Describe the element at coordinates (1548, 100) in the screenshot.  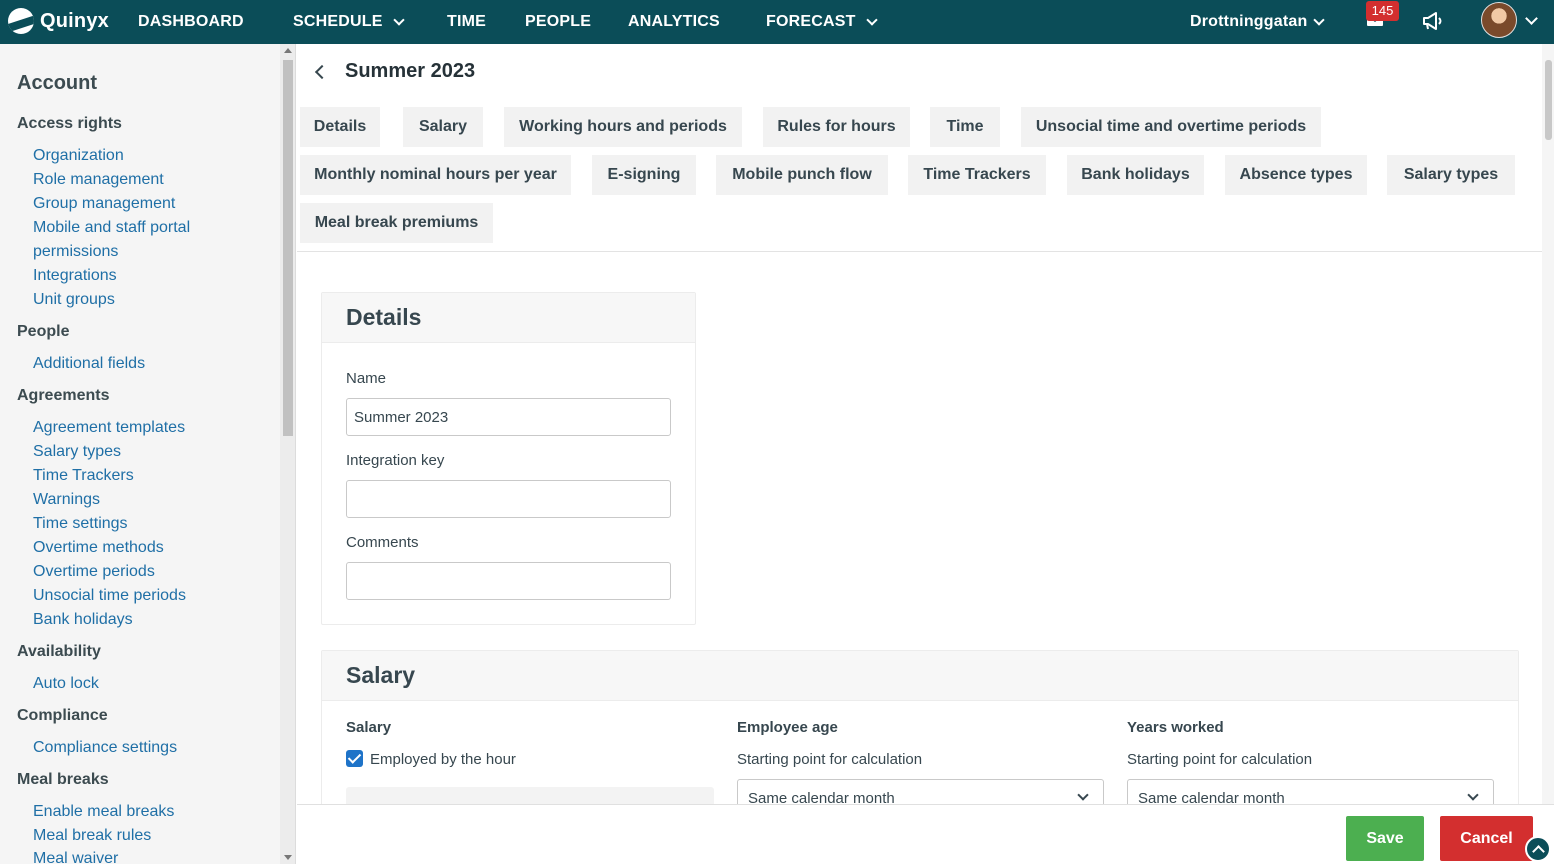
I see `main-scrollbar-thumb` at that location.